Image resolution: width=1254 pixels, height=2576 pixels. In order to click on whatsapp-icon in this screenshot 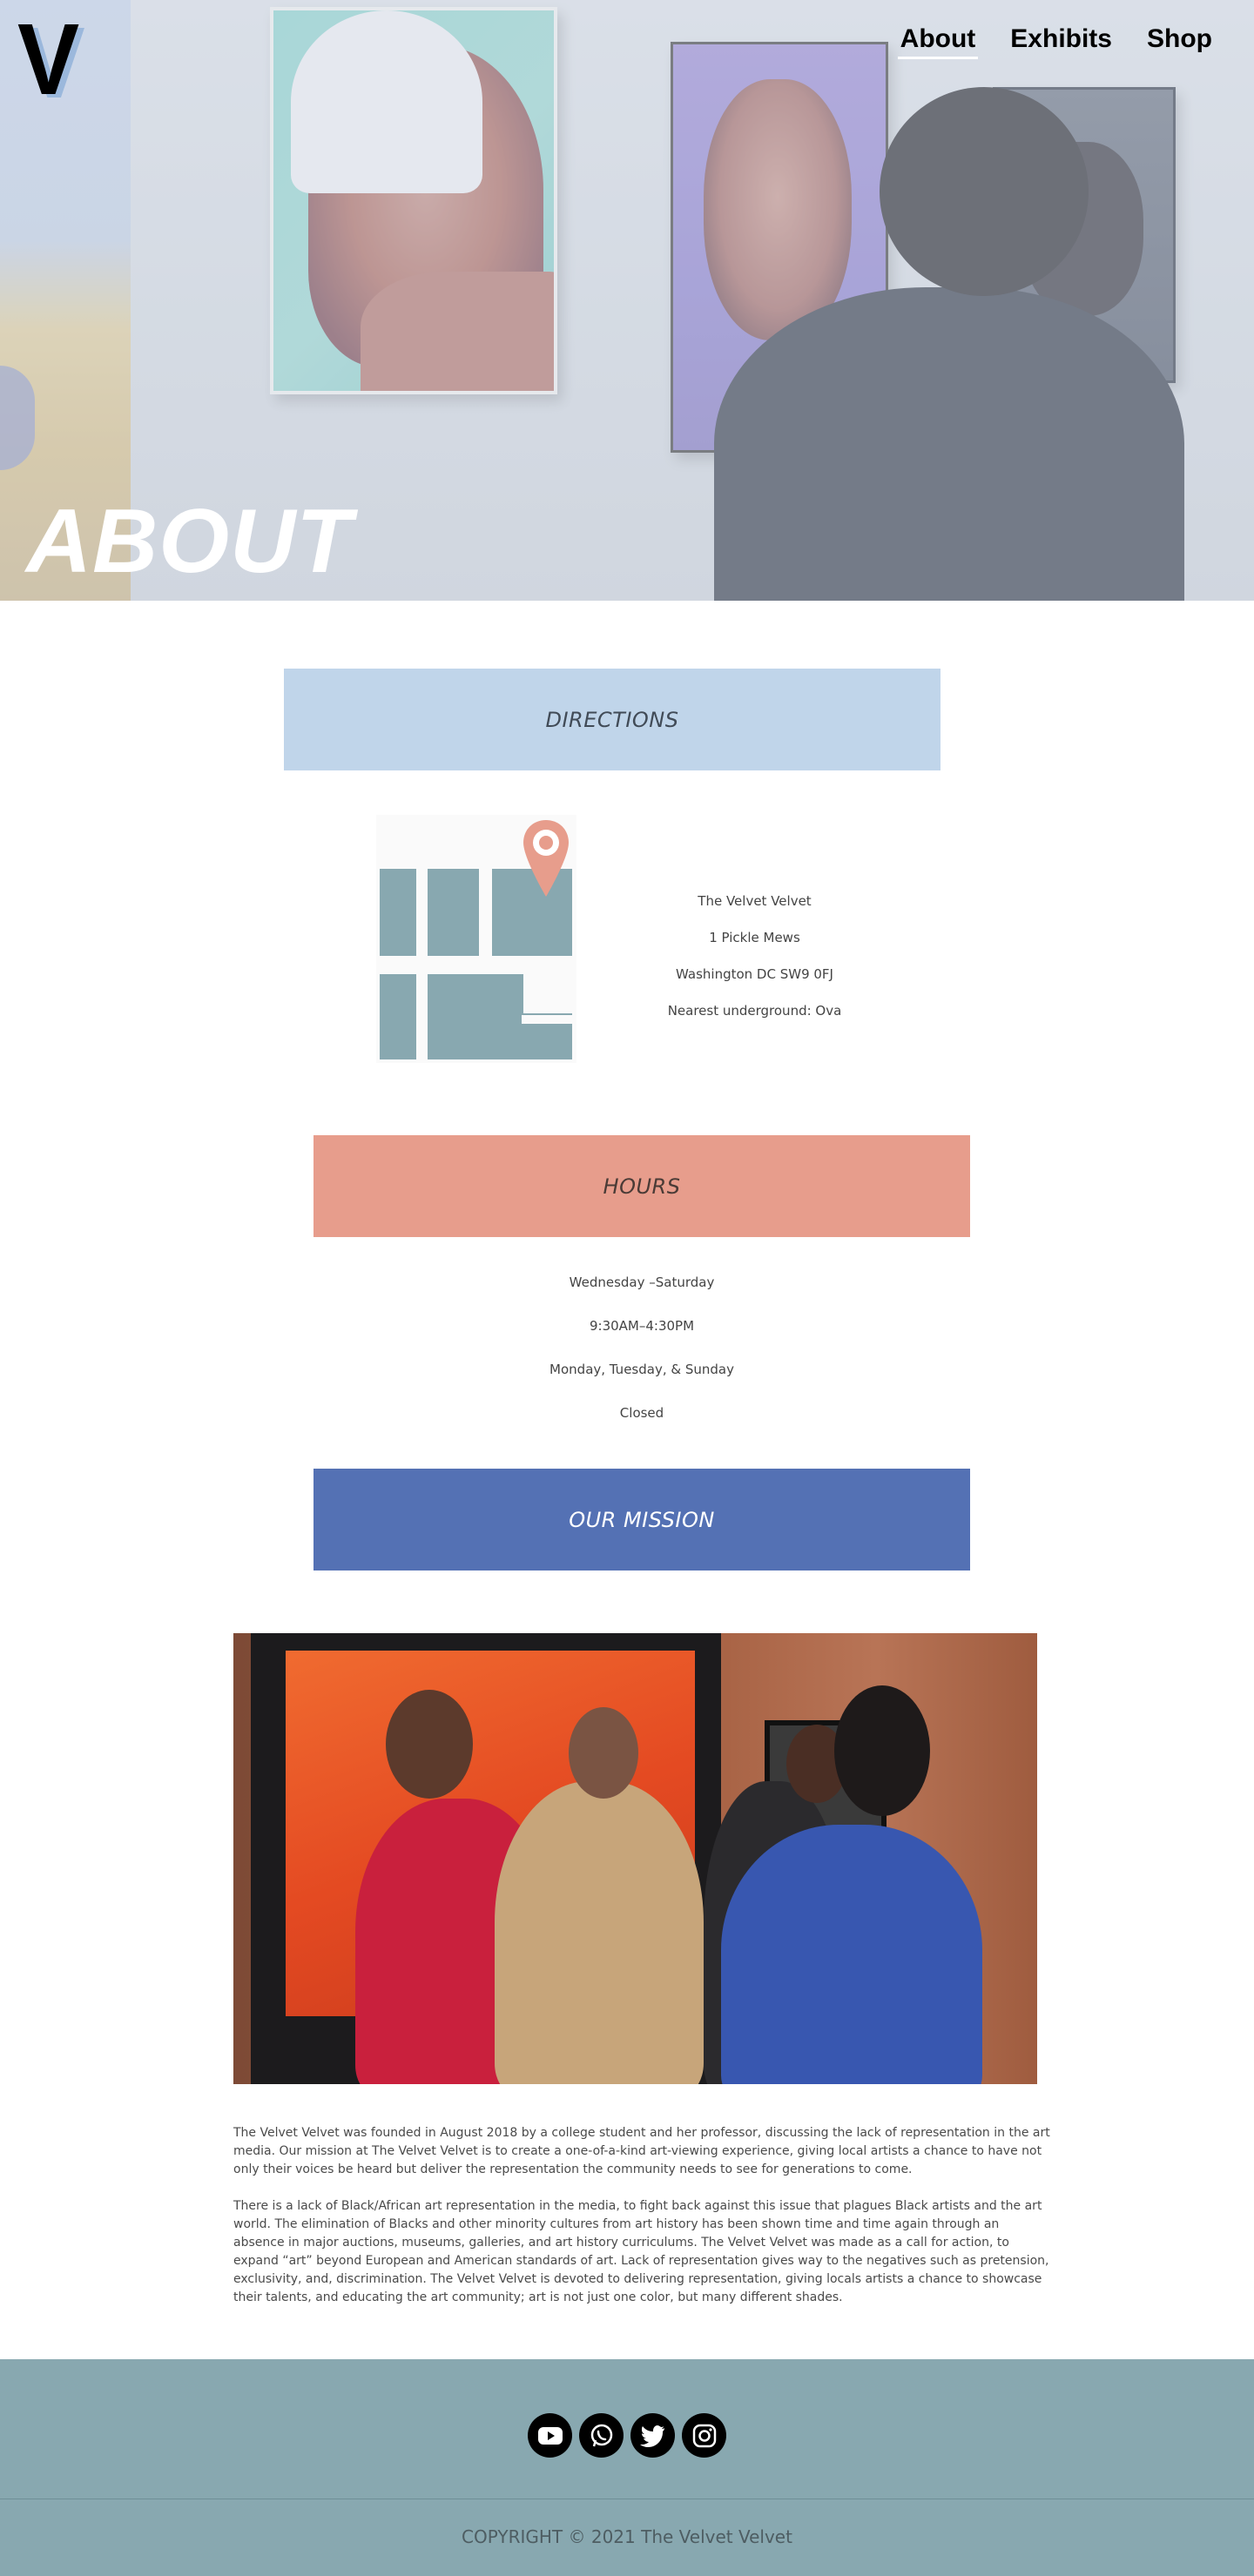, I will do `click(601, 2435)`.